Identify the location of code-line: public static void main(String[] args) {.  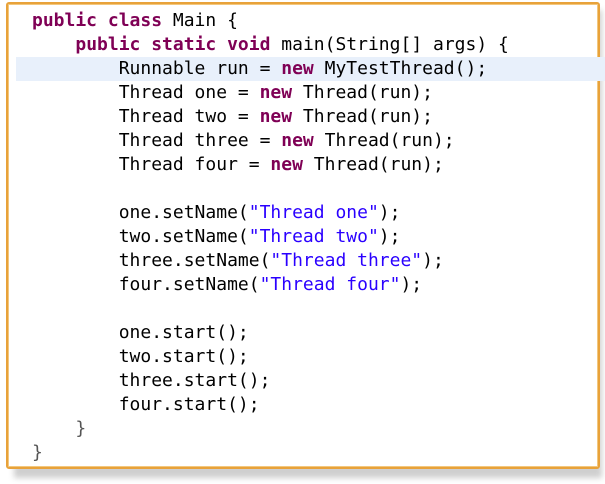
(315, 45).